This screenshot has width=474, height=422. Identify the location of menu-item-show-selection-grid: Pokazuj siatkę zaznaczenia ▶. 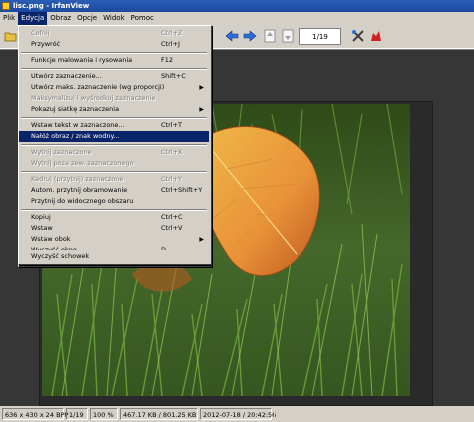
(114, 109).